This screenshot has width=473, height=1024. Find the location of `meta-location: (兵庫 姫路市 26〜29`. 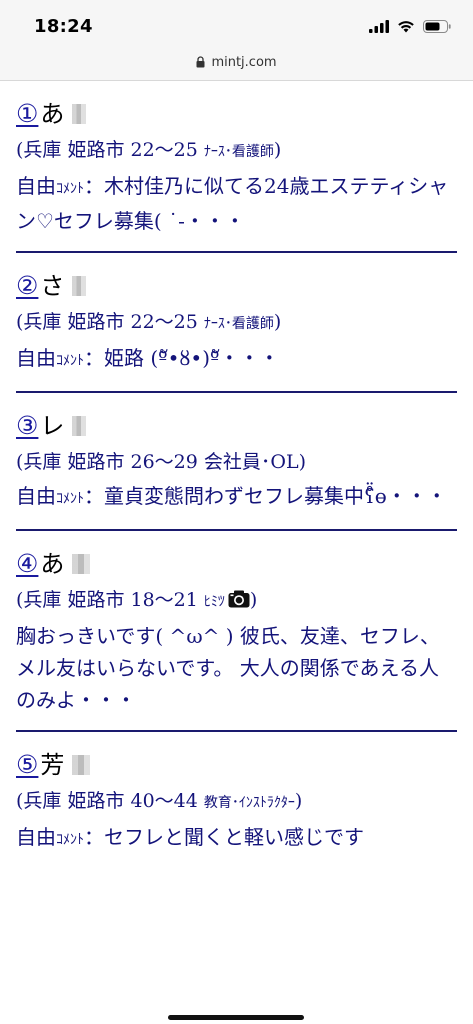

meta-location: (兵庫 姫路市 26〜29 is located at coordinates (110, 462).